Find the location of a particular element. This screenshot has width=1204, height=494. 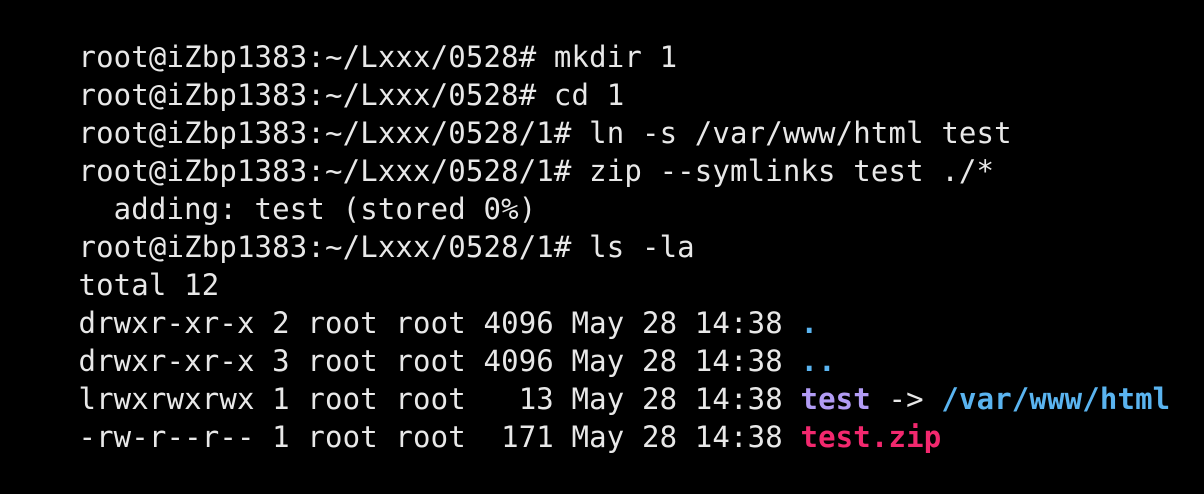

file-attributes: drwxr-xr-x 3 root root 4096 May 28 14:38 is located at coordinates (439, 361).